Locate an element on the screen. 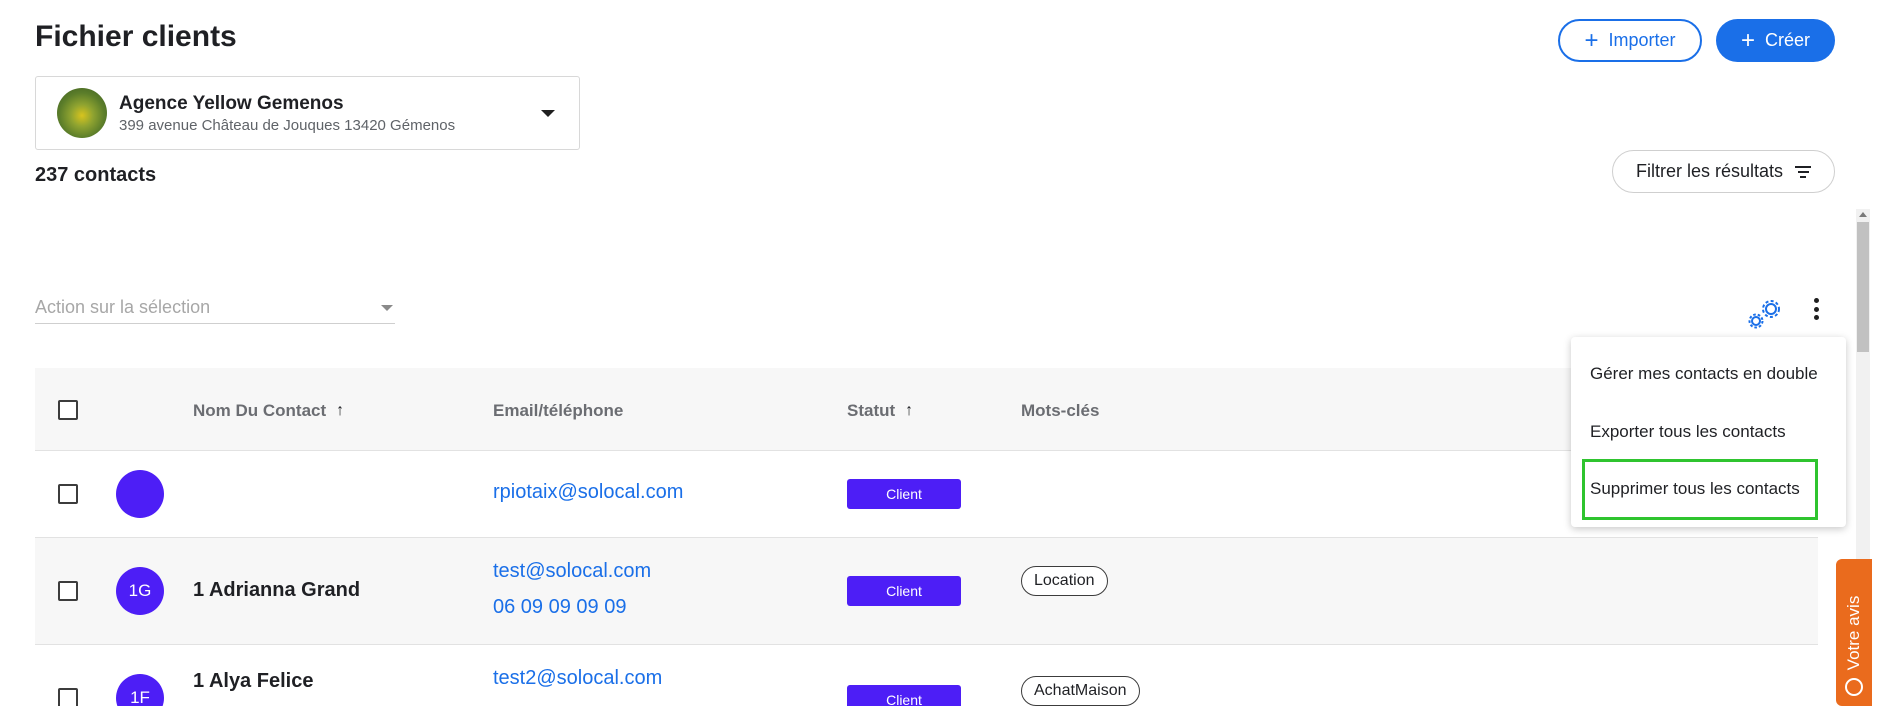 The image size is (1890, 706). feedback-icon is located at coordinates (1854, 687).